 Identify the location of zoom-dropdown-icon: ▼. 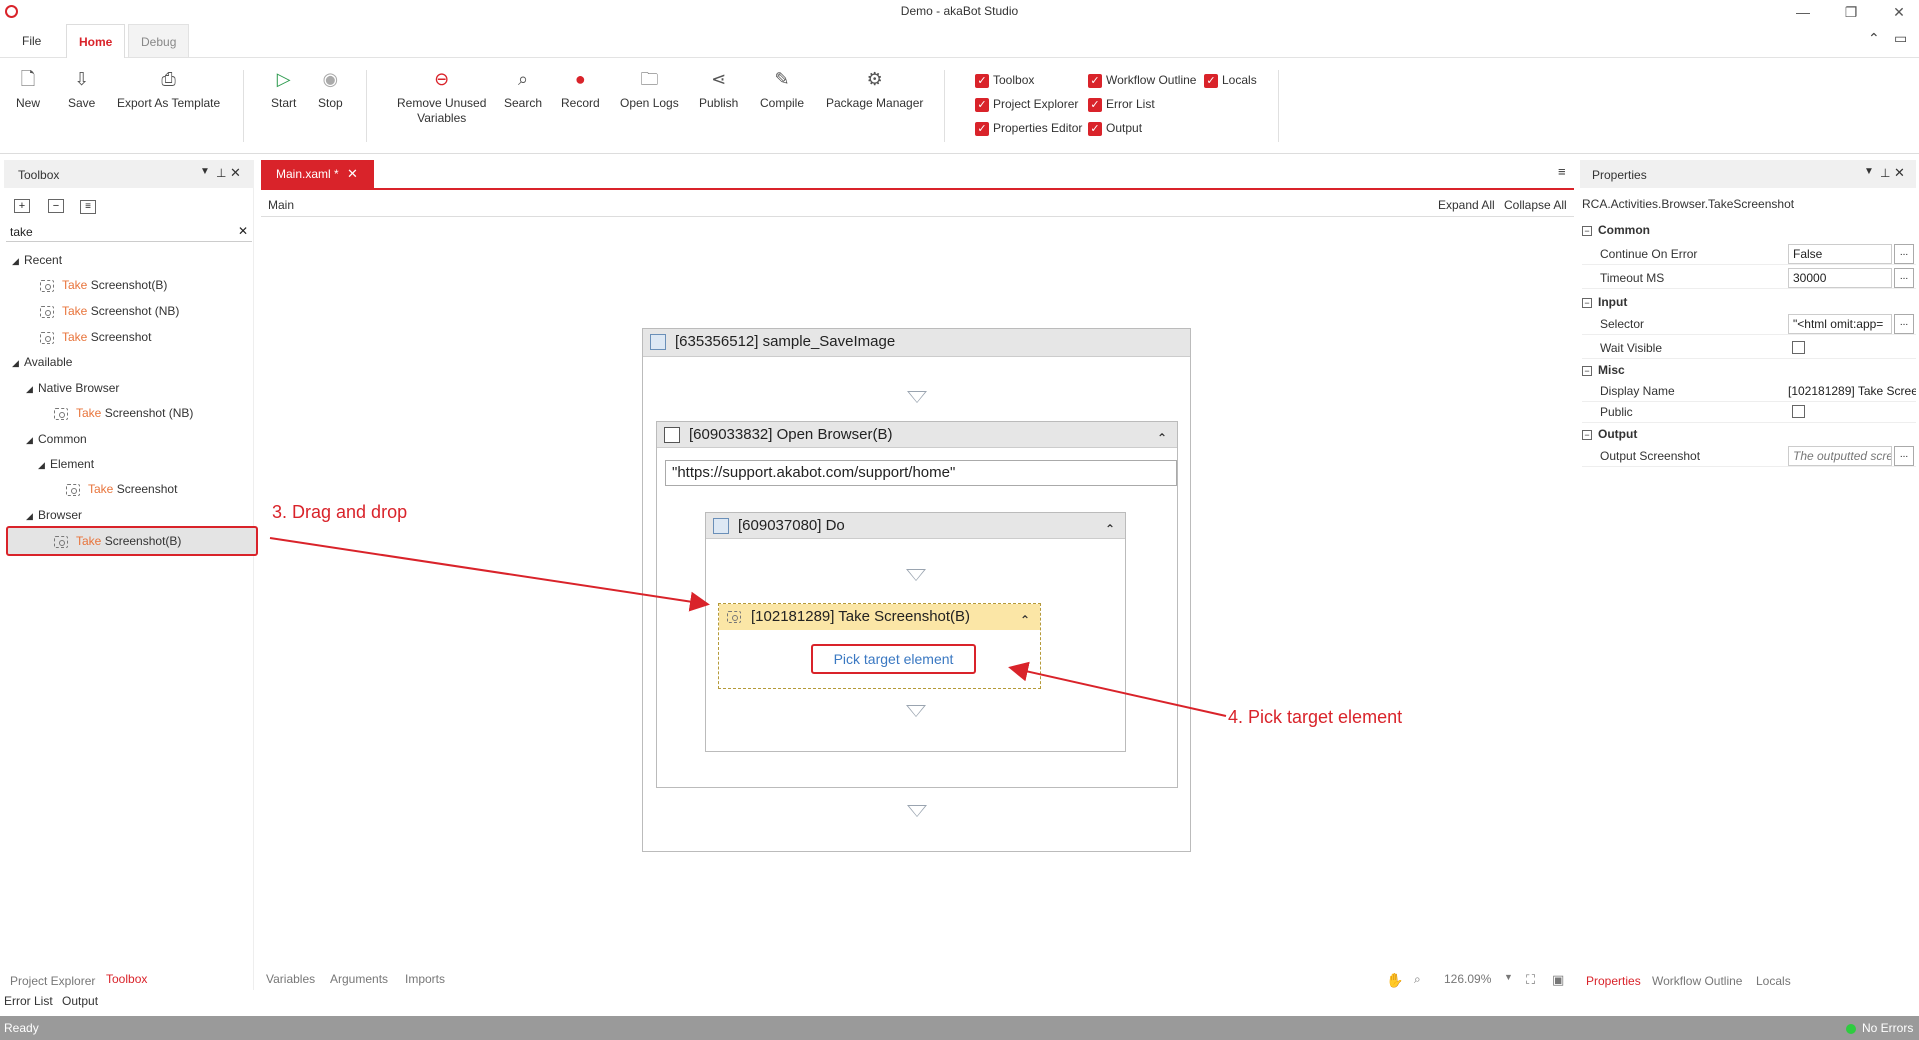
(1508, 977).